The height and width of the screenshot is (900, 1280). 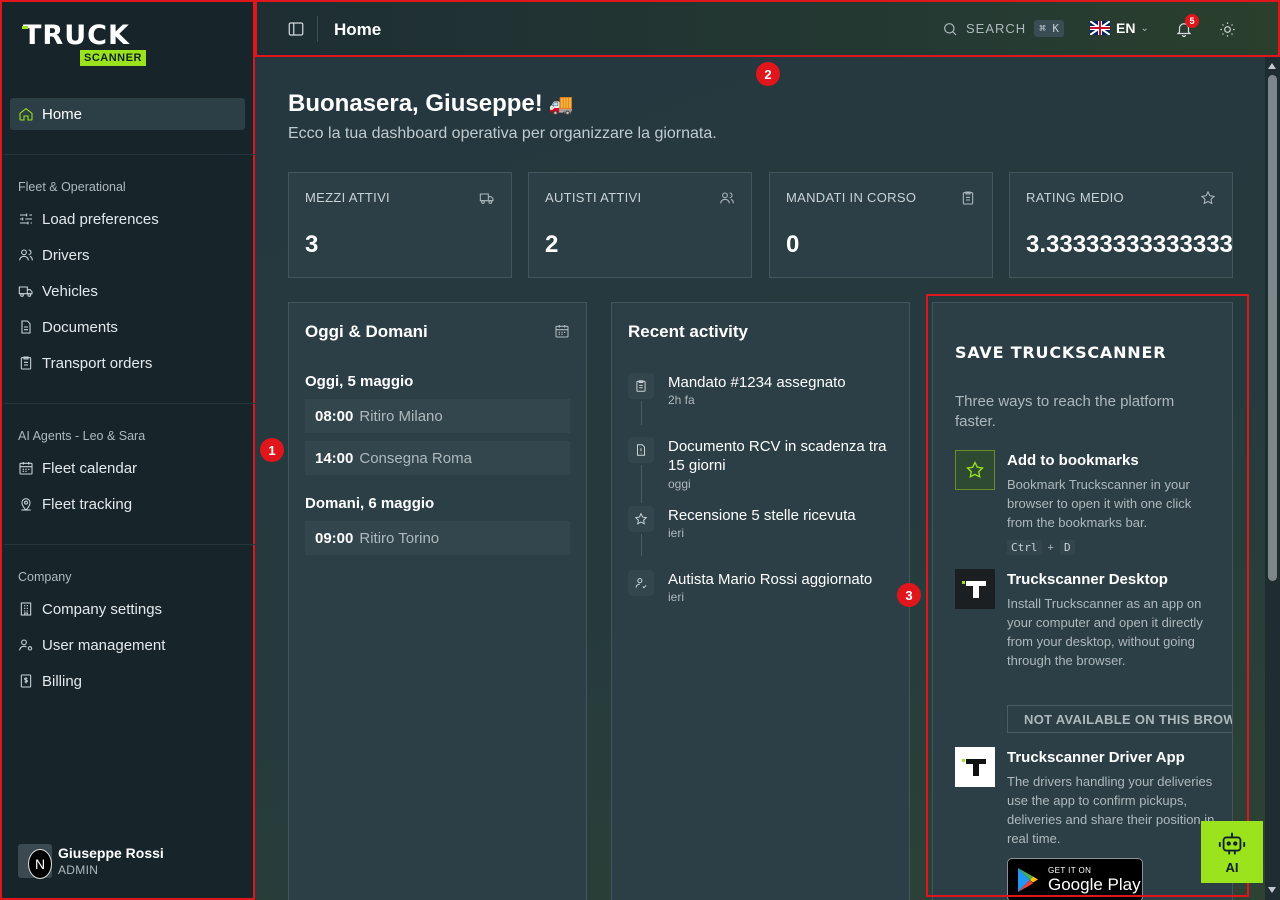 What do you see at coordinates (347, 197) in the screenshot?
I see `stat-label: MEZZI ATTIVI` at bounding box center [347, 197].